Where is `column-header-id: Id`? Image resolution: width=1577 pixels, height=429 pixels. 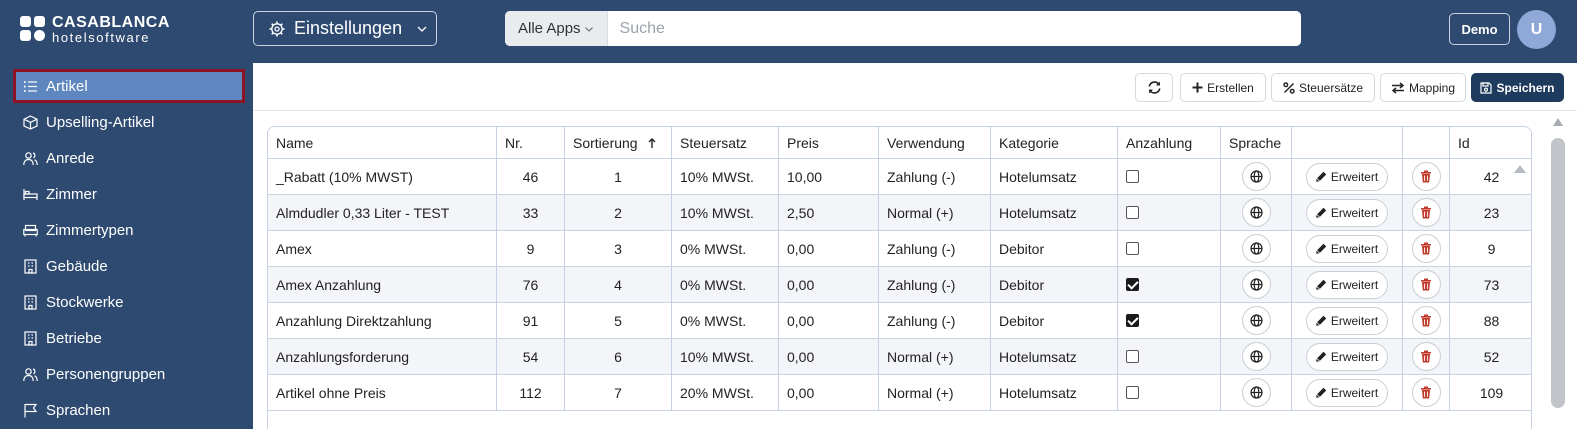 column-header-id: Id is located at coordinates (1490, 142).